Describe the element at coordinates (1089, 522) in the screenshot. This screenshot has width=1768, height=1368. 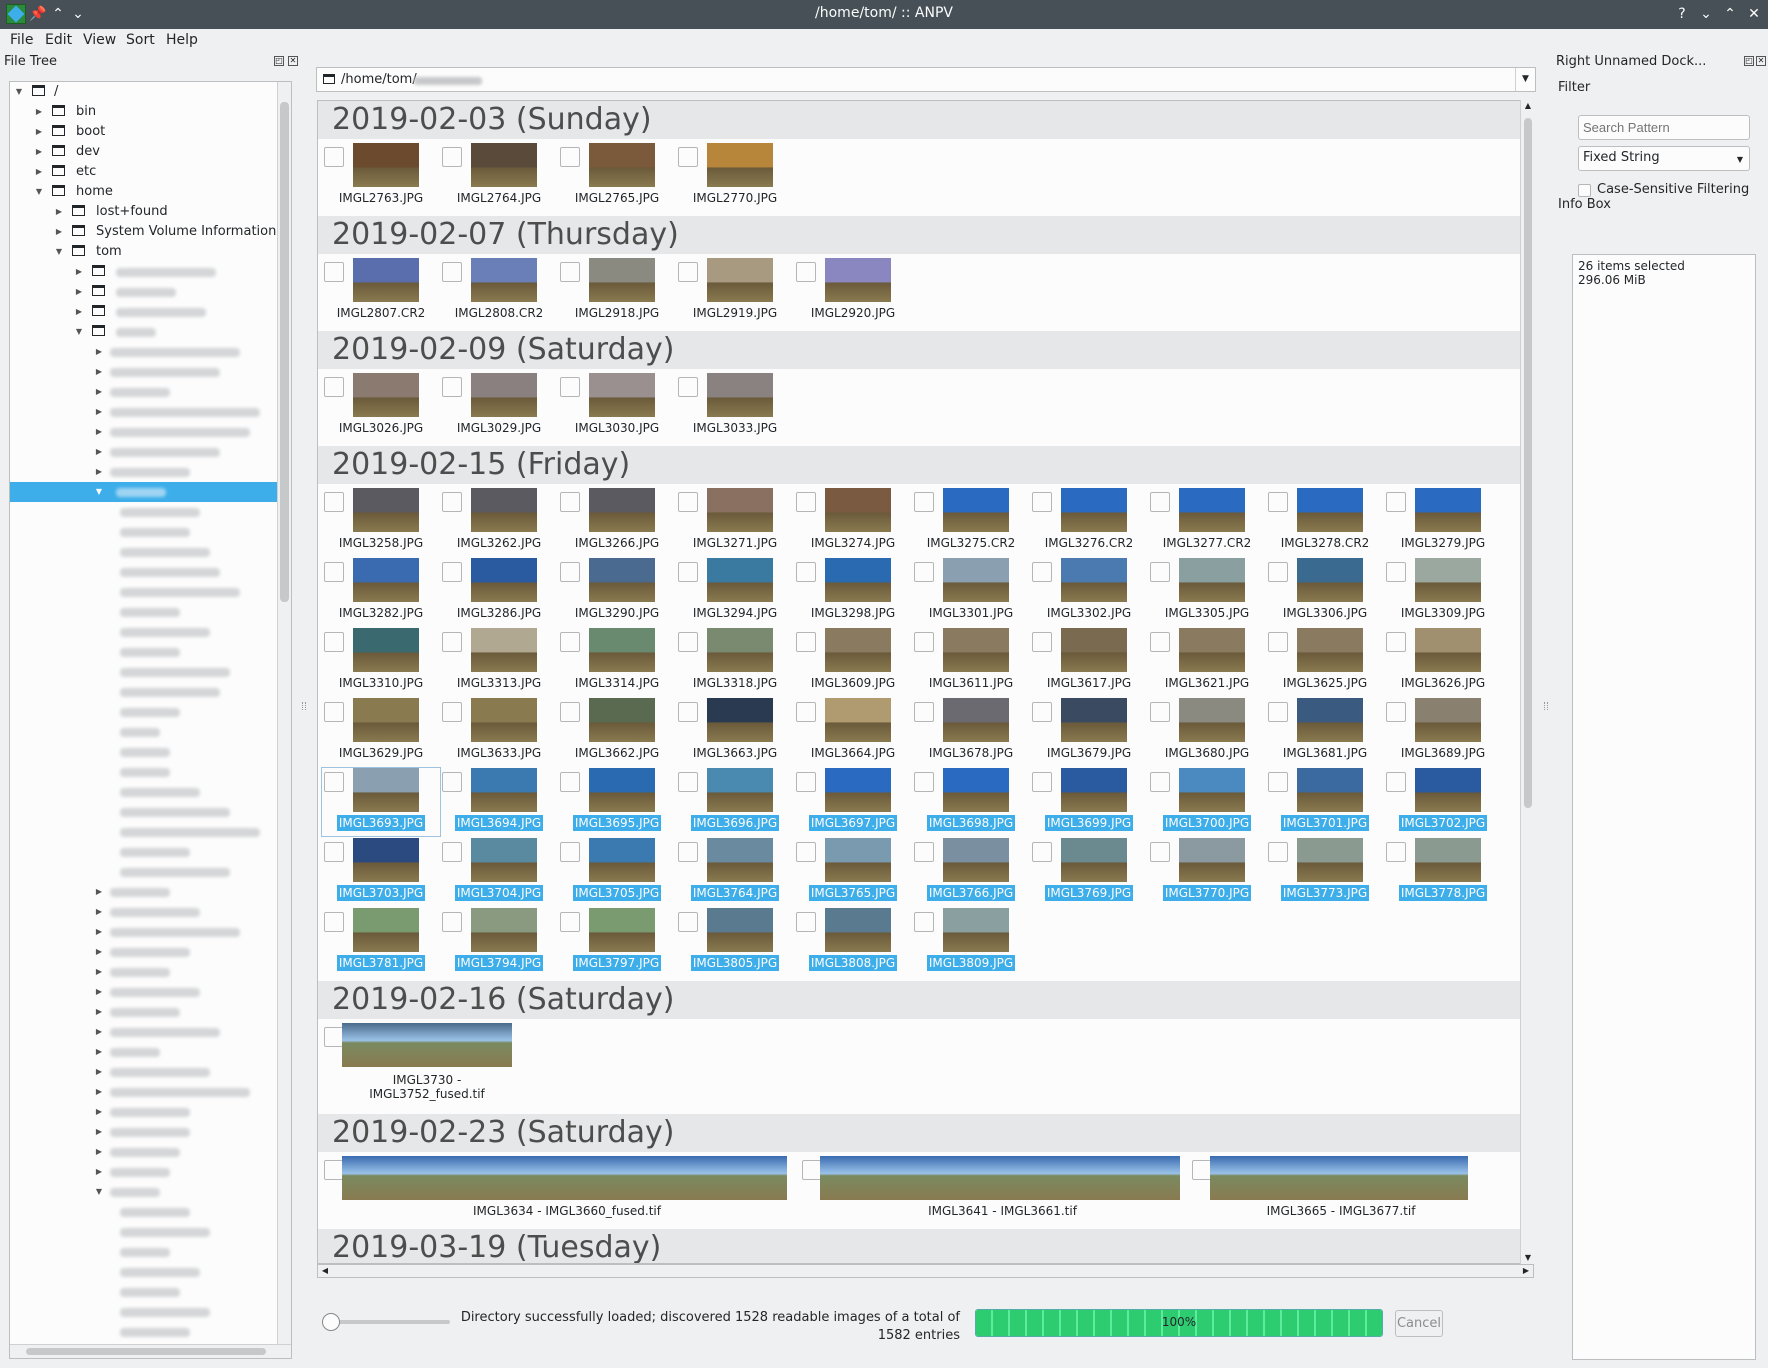
I see `thumbnail-item: IMGL3276.CR2` at that location.